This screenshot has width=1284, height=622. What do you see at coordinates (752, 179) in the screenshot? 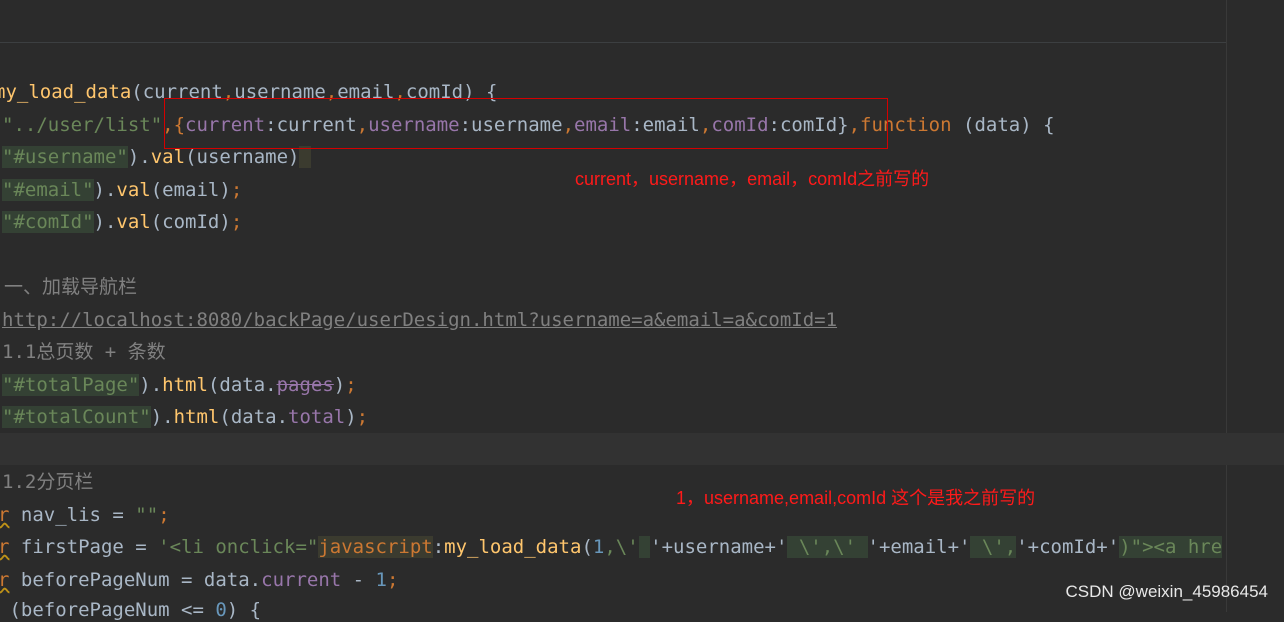
I see `annotation-note-1: current，username，email，comId之前写的` at bounding box center [752, 179].